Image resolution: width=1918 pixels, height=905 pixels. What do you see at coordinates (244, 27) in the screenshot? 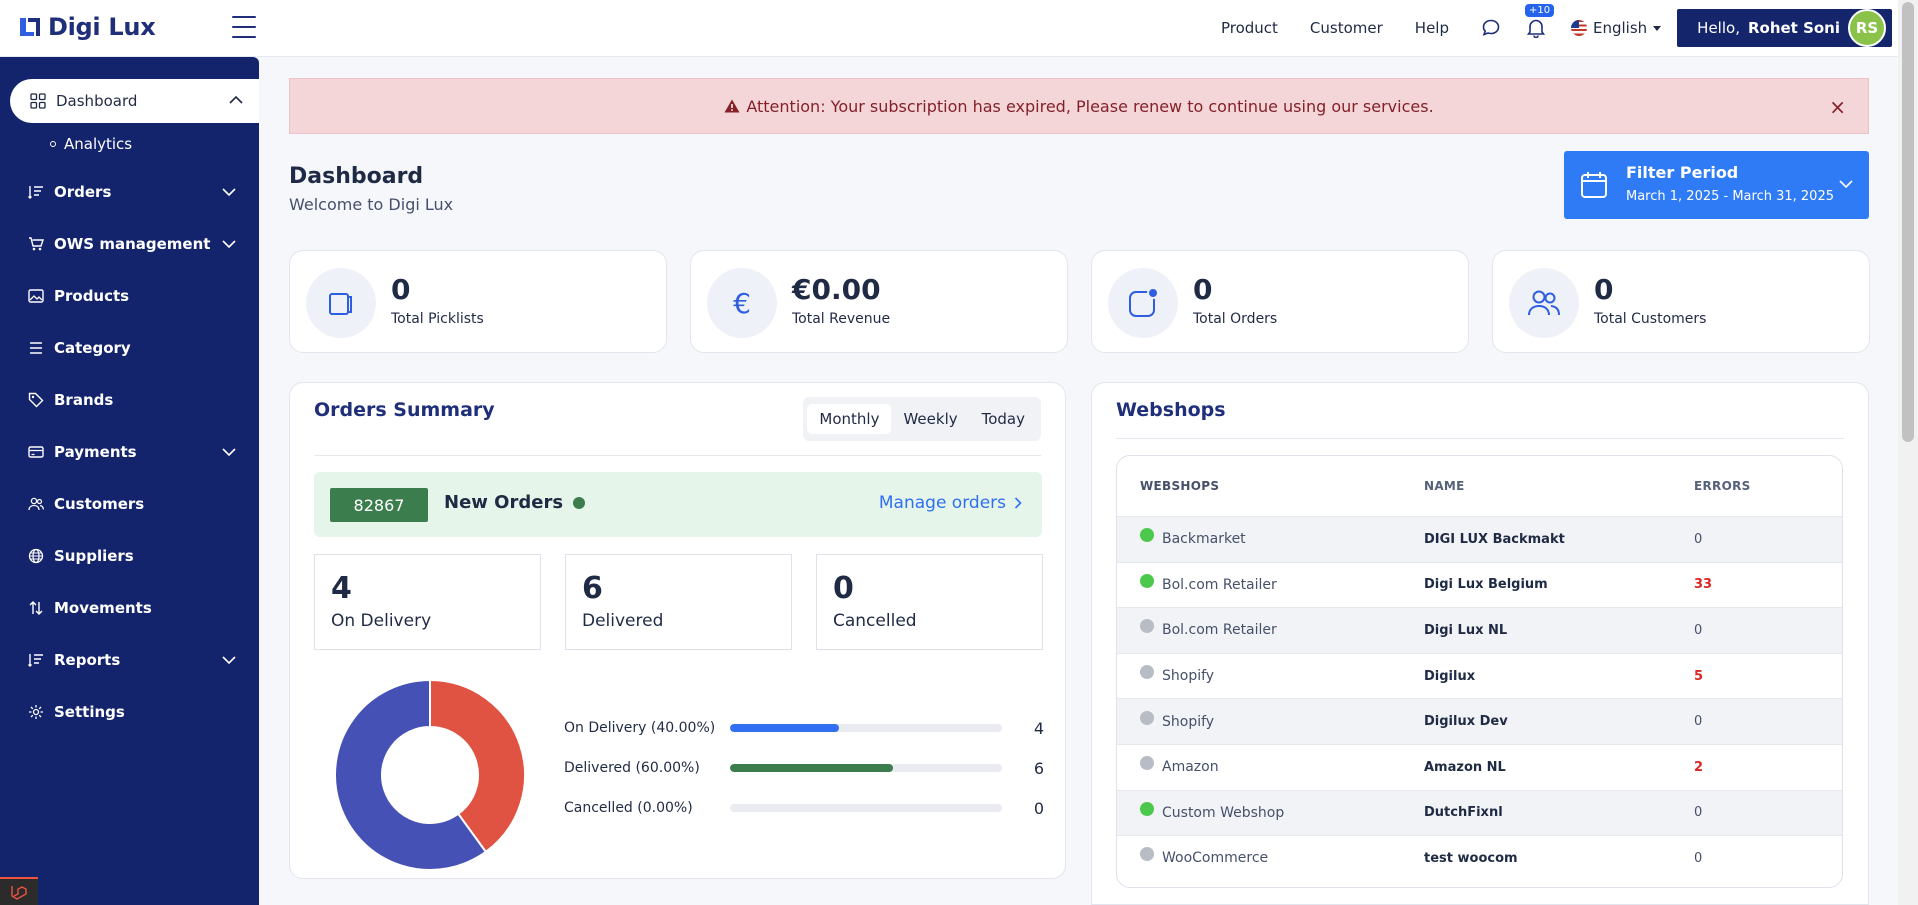
I see `menu-toggle-icon` at bounding box center [244, 27].